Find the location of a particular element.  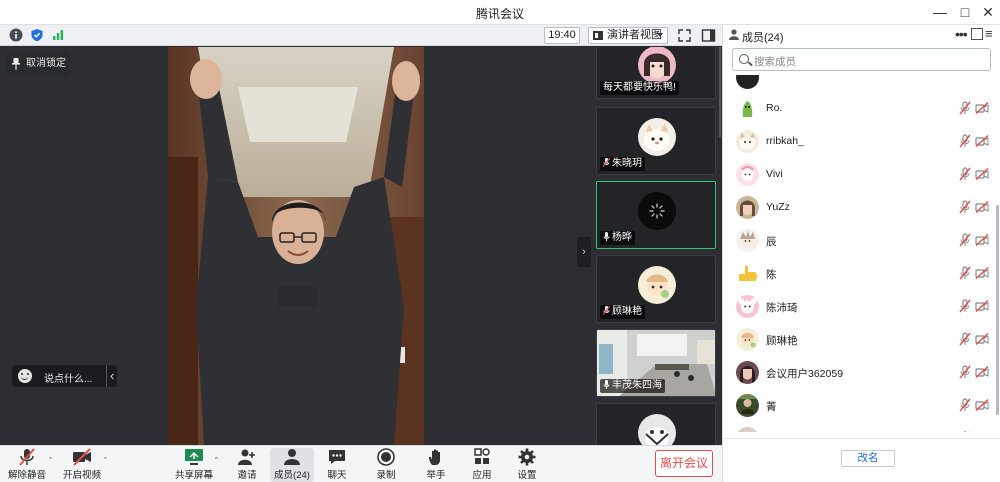

thumbnail-tile is located at coordinates (656, 424).